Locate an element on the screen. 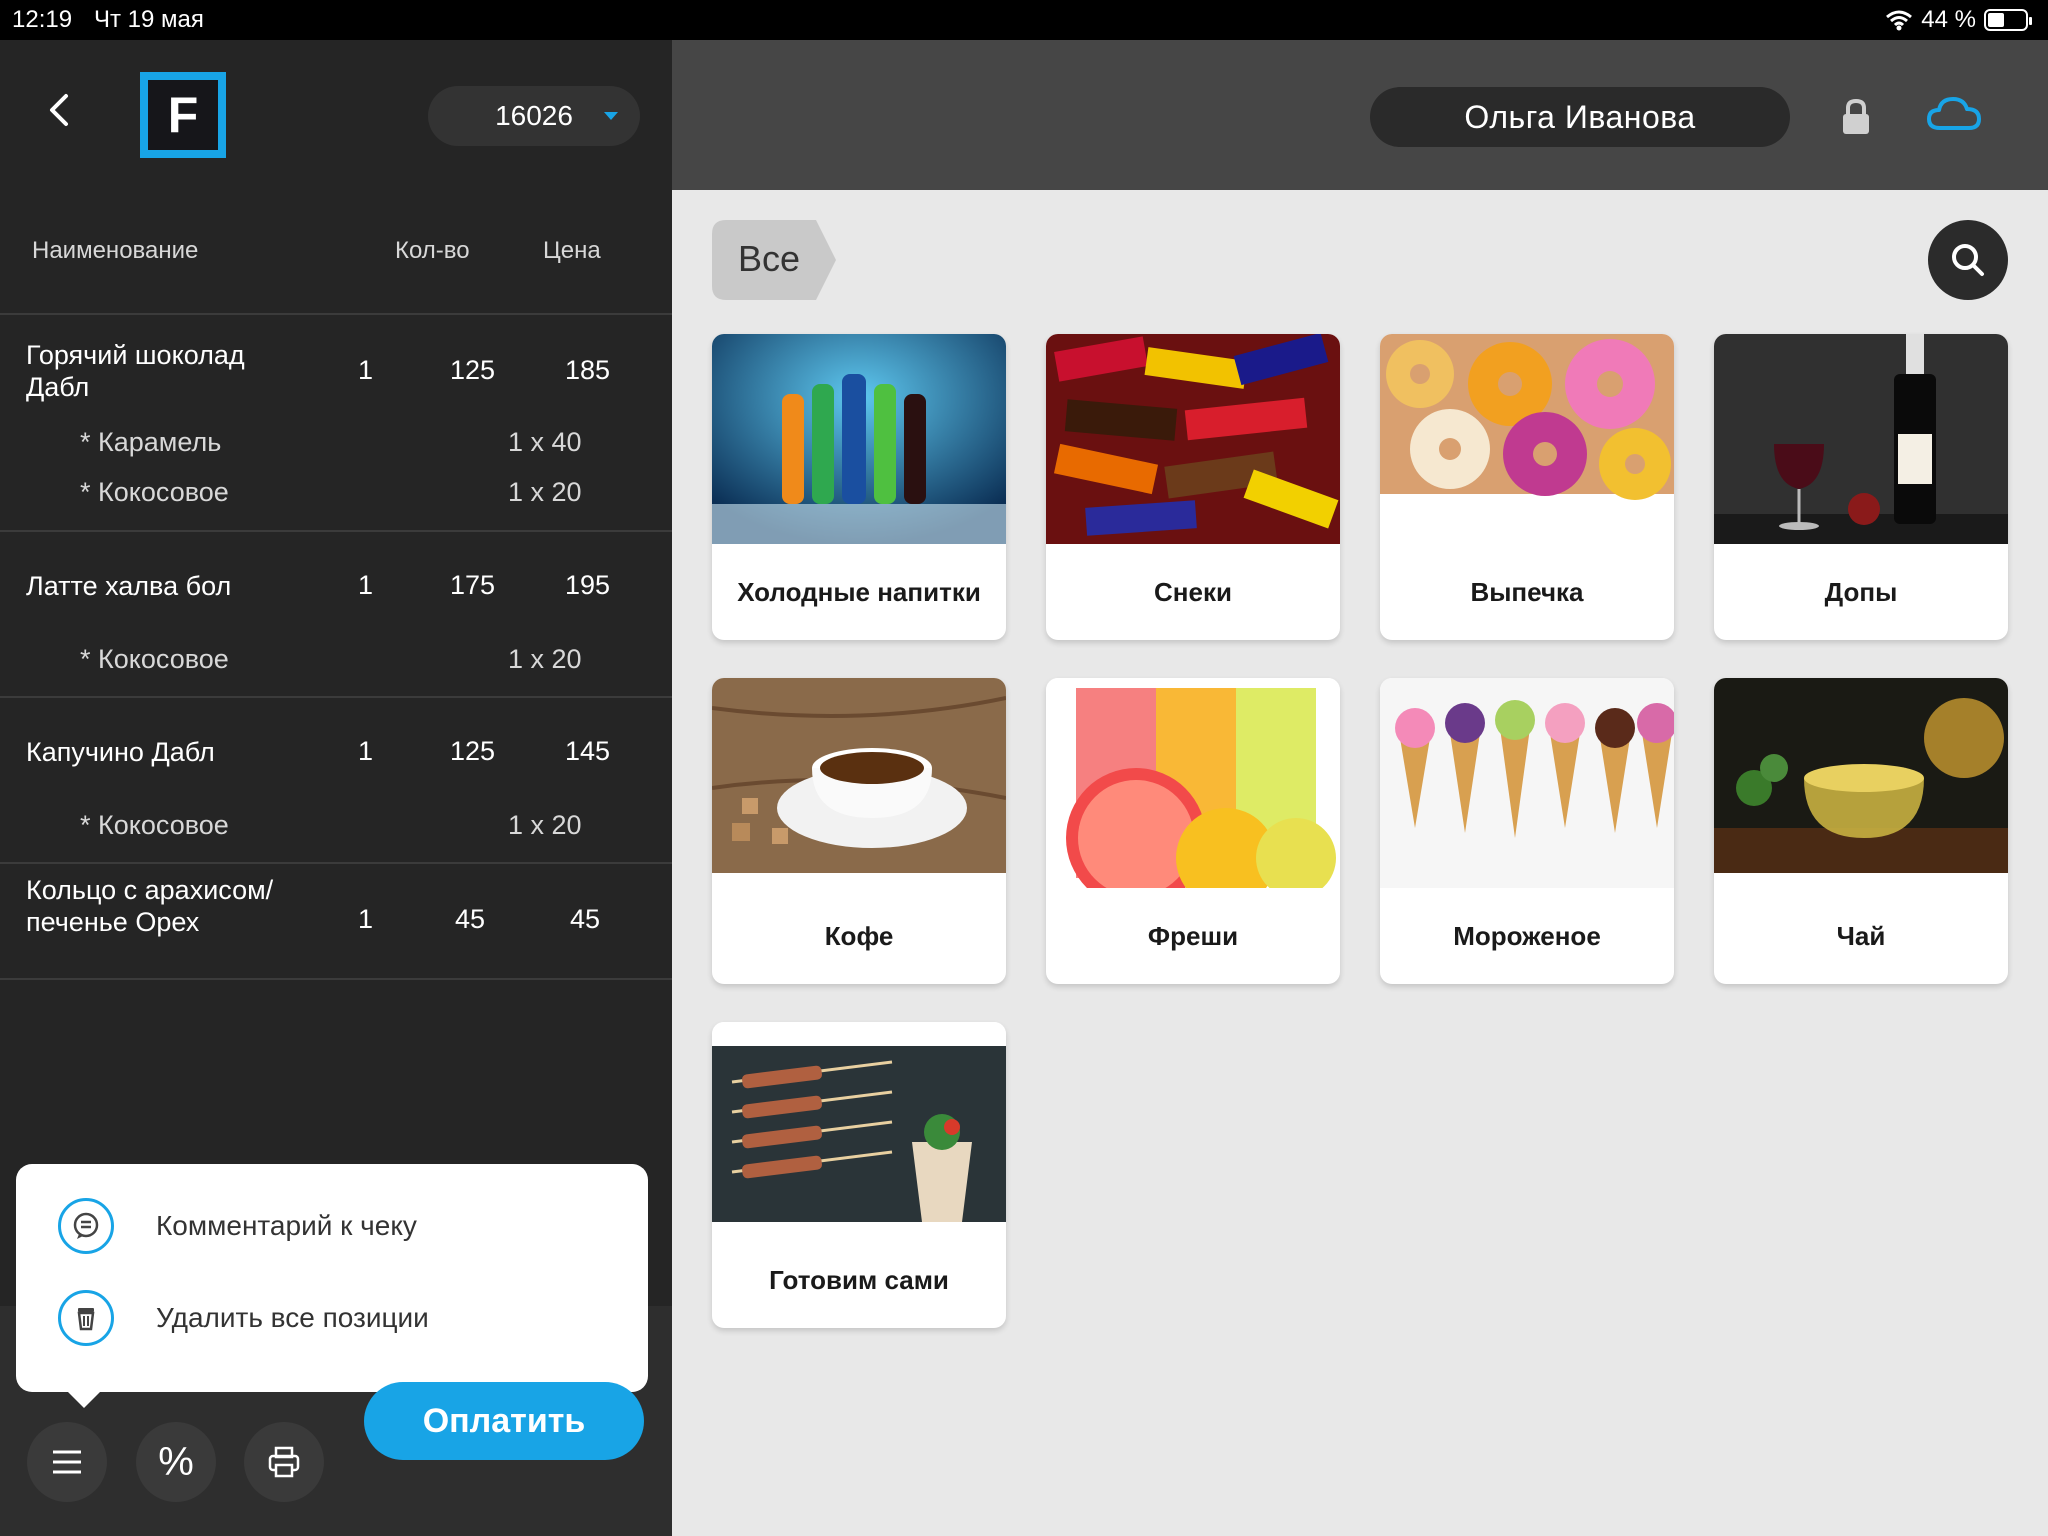 The height and width of the screenshot is (1536, 2048). cloud-icon is located at coordinates (1954, 114).